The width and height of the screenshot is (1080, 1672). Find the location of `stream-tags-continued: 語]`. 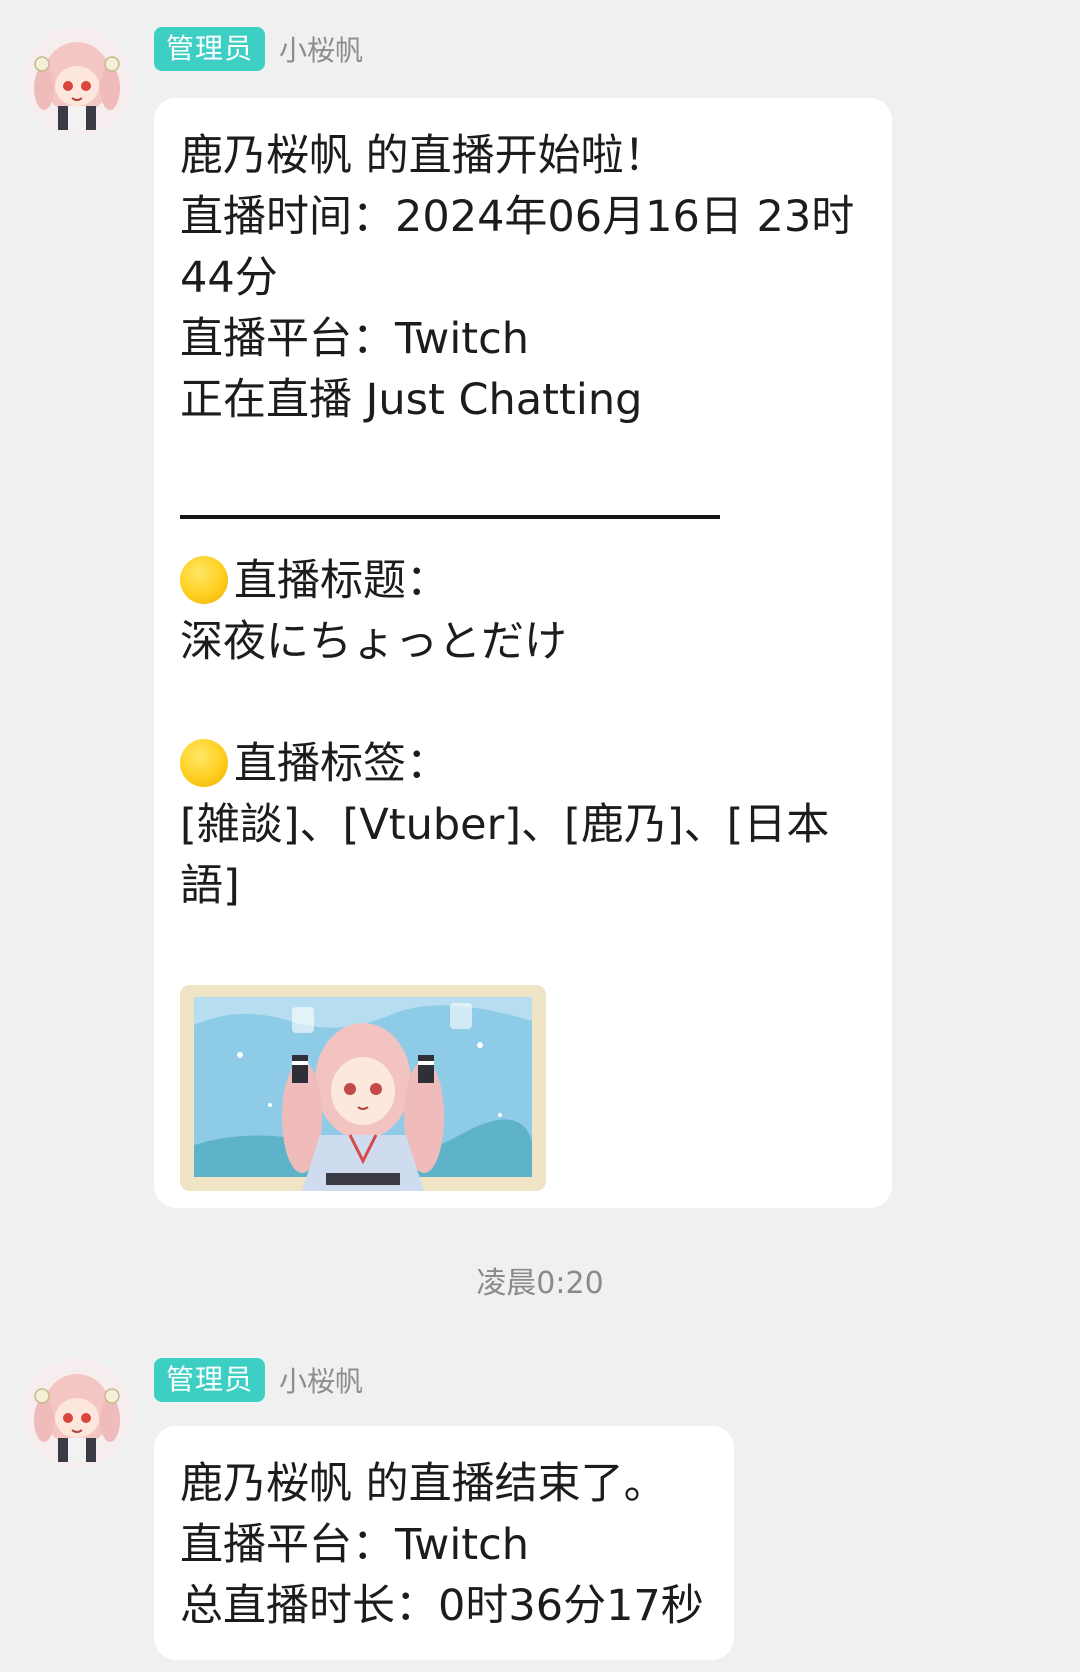

stream-tags-continued: 語] is located at coordinates (210, 886).